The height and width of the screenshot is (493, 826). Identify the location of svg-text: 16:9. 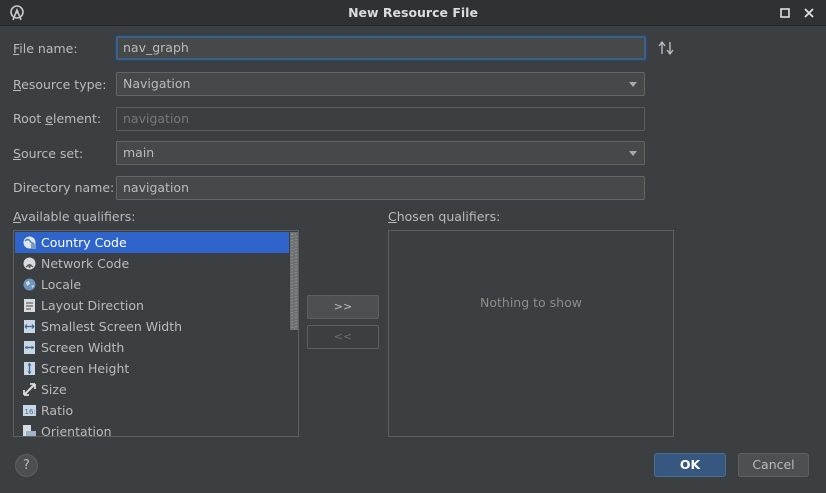
(31, 412).